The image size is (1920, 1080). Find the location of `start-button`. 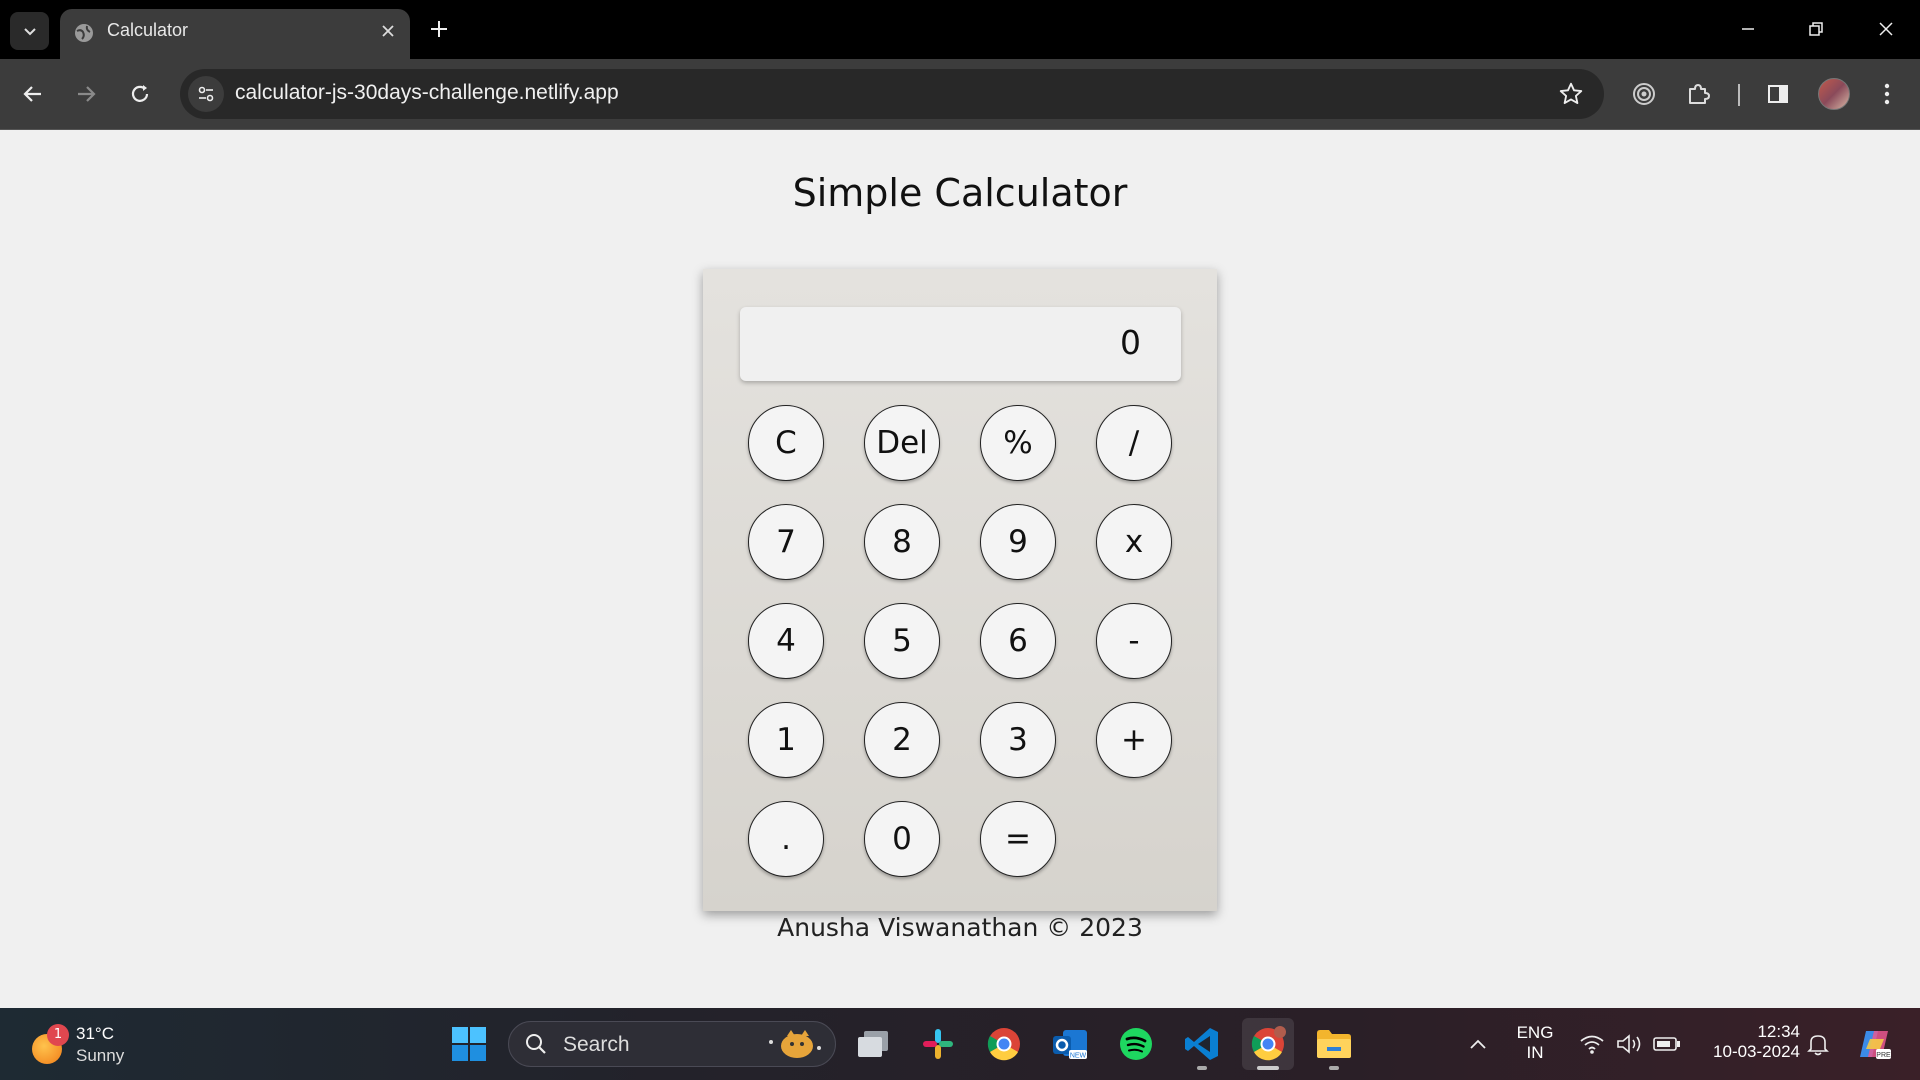

start-button is located at coordinates (469, 1044).